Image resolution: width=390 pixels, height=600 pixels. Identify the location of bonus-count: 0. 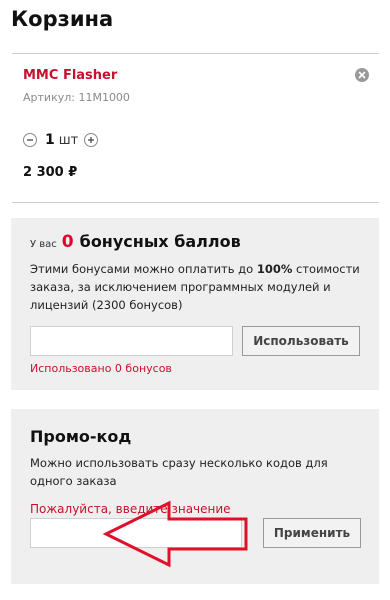
(67, 242).